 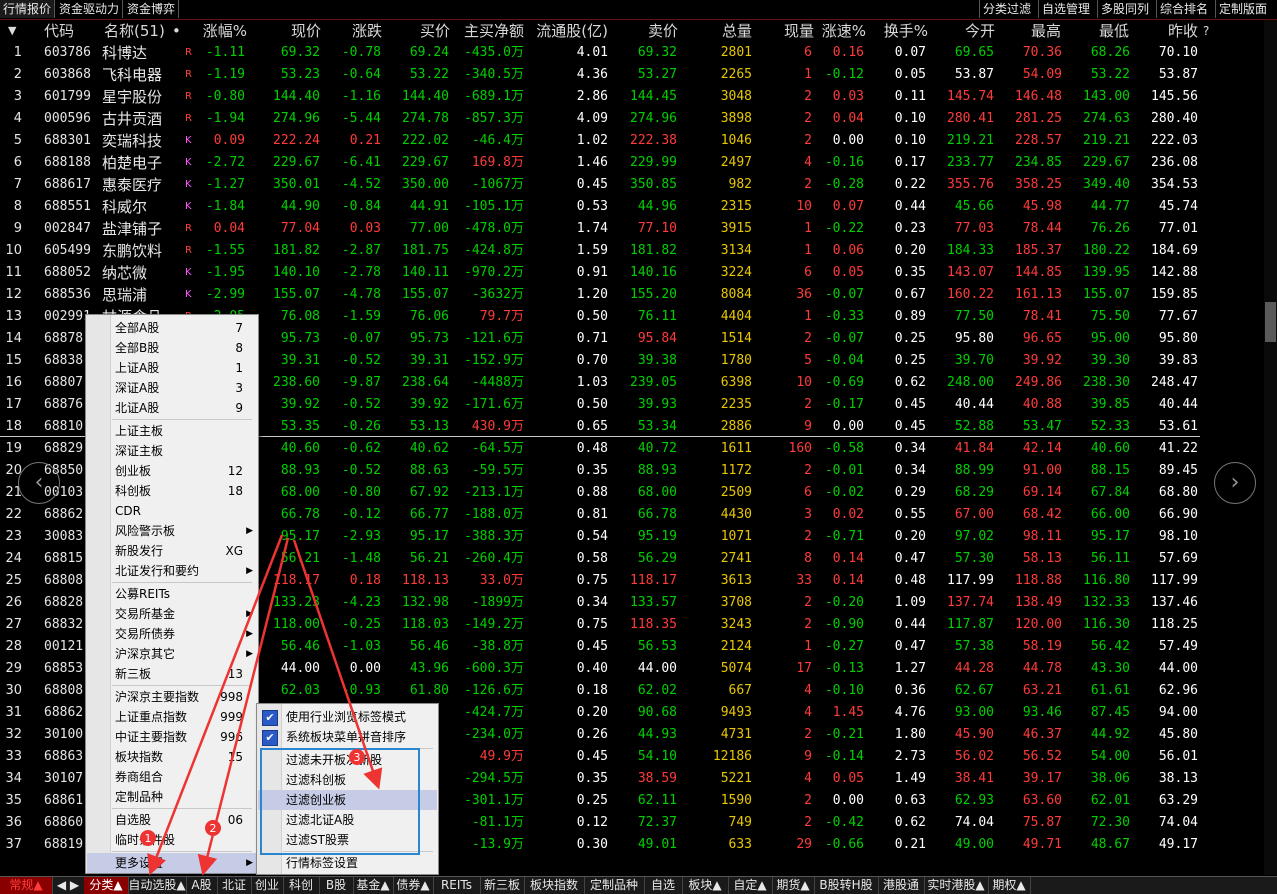 What do you see at coordinates (1242, 9) in the screenshot?
I see `custom-layout-button: 定制版面` at bounding box center [1242, 9].